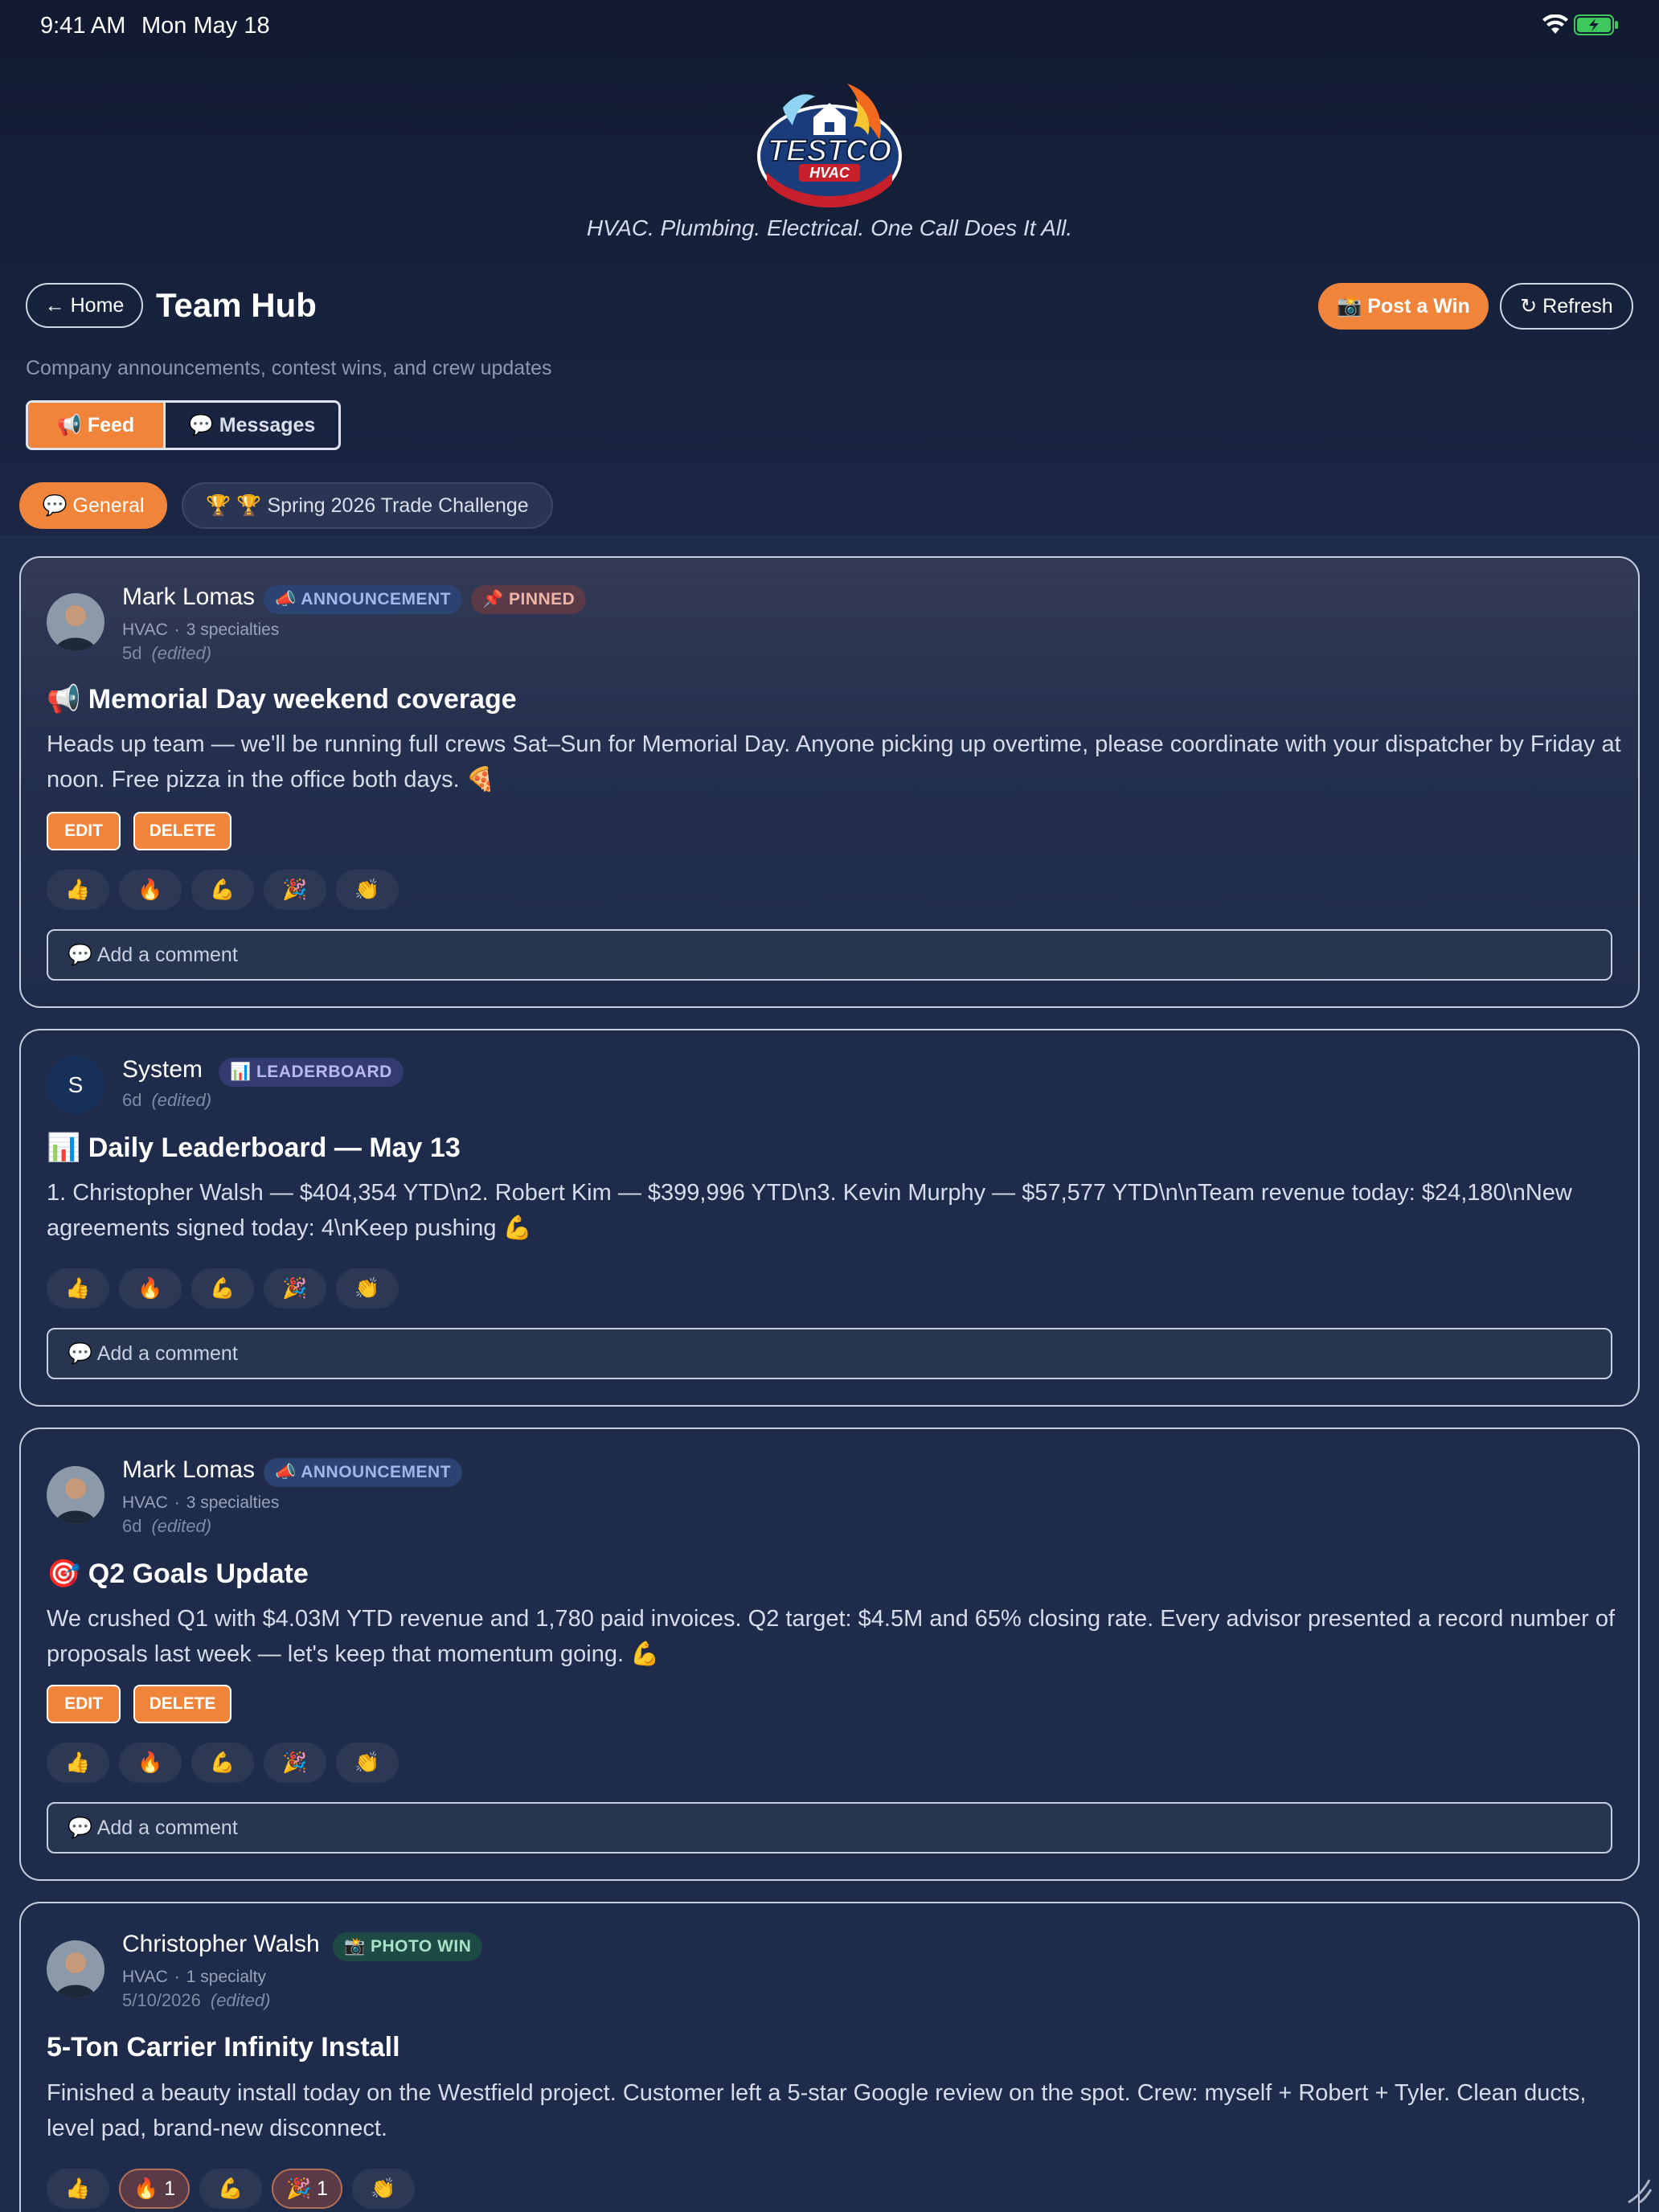  Describe the element at coordinates (1638, 2189) in the screenshot. I see `resize-handle-icon` at that location.